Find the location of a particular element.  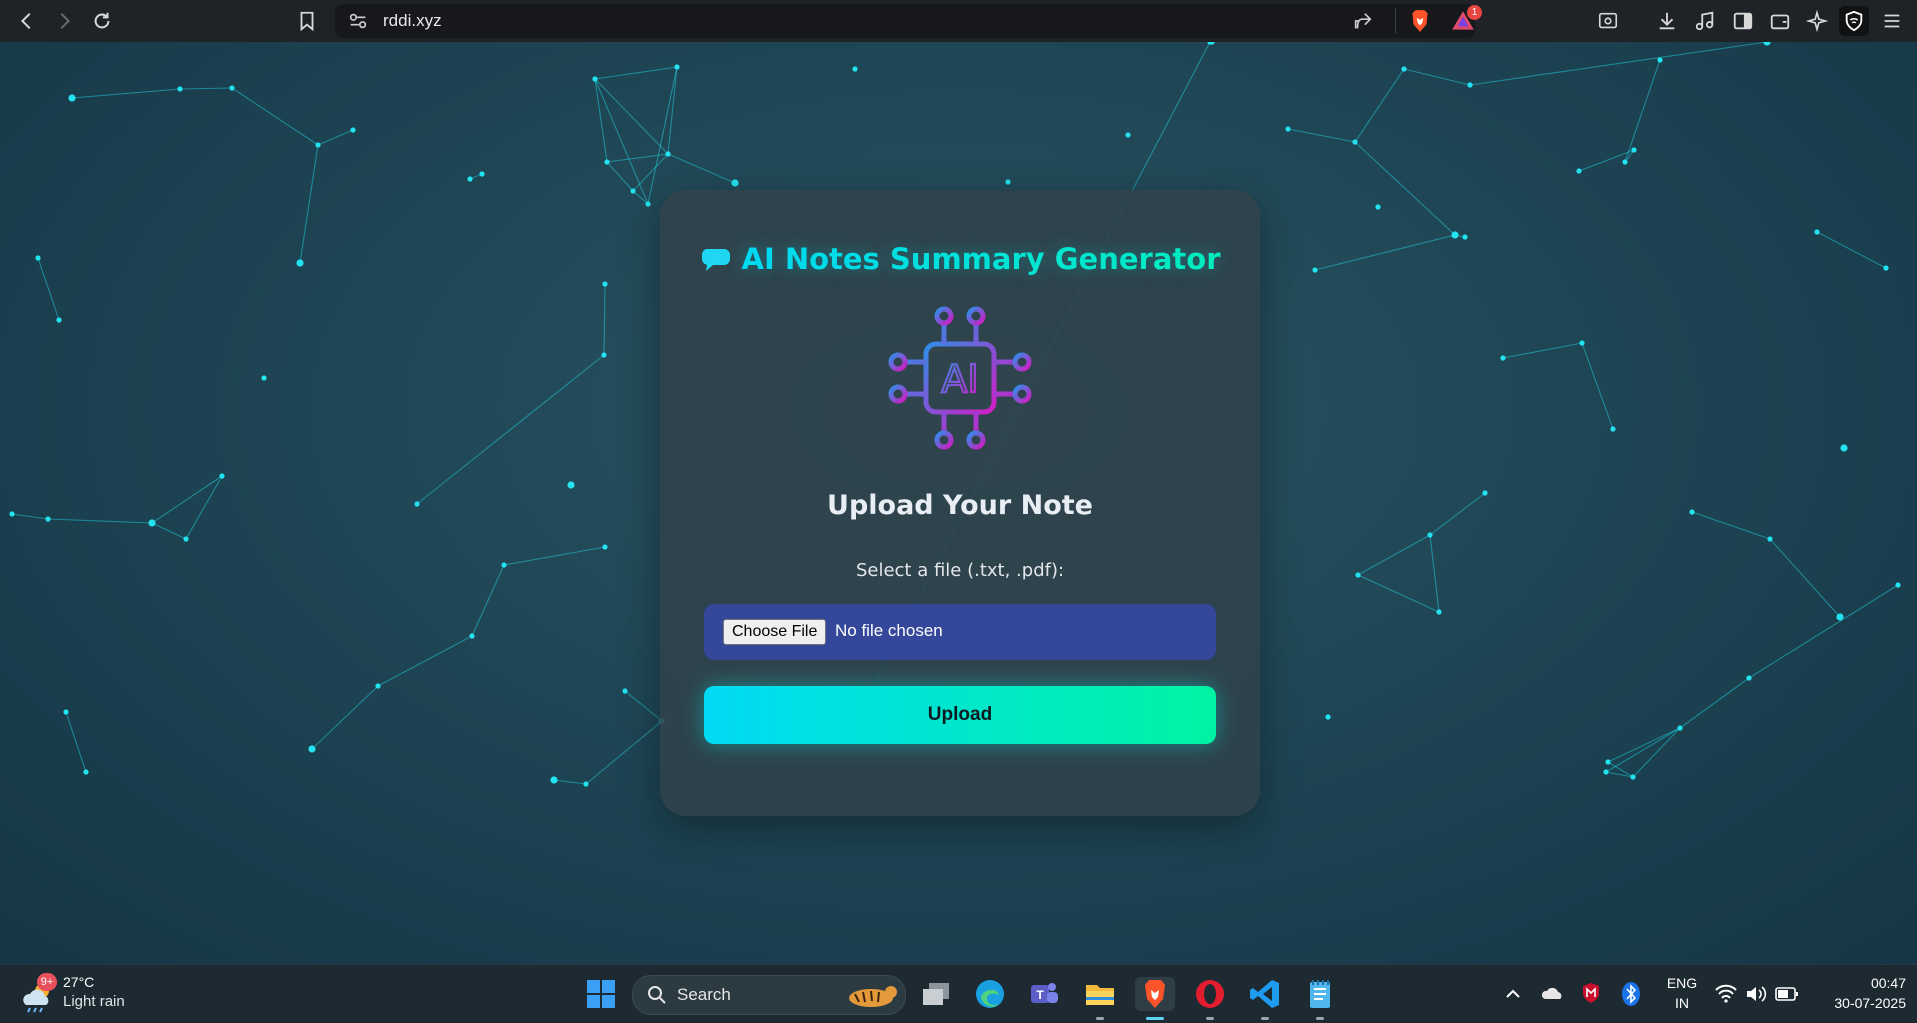

wifi-tray is located at coordinates (1726, 994).